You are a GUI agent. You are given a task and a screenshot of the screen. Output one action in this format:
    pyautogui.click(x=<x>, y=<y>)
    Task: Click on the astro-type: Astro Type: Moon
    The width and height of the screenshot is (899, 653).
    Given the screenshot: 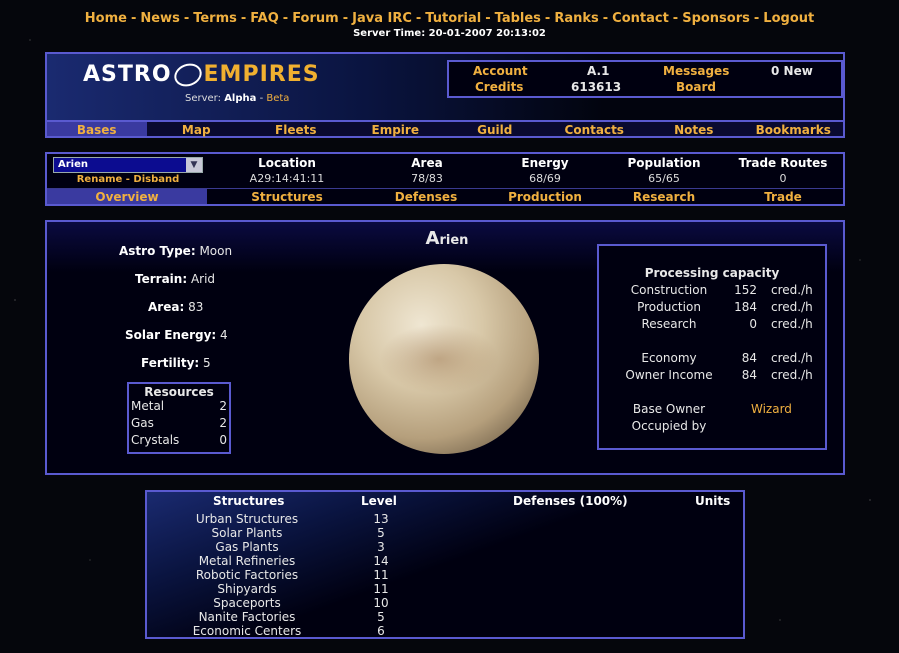 What is the action you would take?
    pyautogui.click(x=176, y=251)
    